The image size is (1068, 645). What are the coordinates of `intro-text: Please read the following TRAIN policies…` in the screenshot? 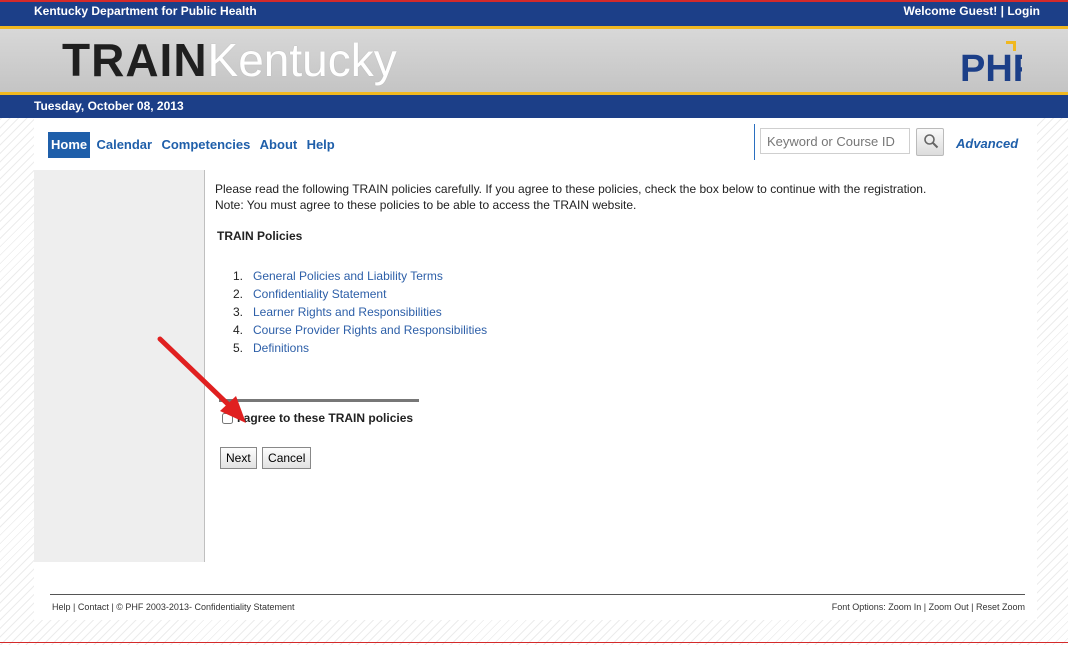 It's located at (615, 197).